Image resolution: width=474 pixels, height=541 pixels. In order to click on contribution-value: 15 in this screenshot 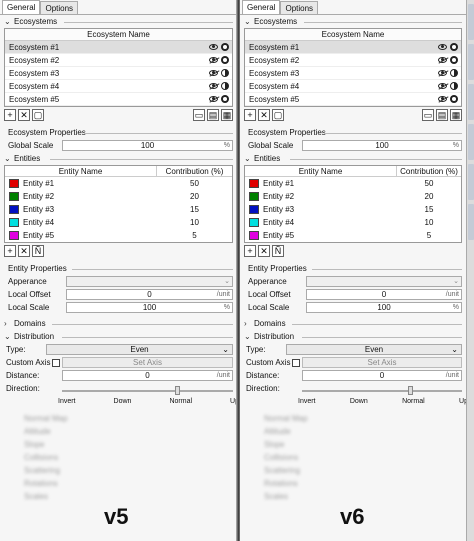, I will do `click(429, 209)`.